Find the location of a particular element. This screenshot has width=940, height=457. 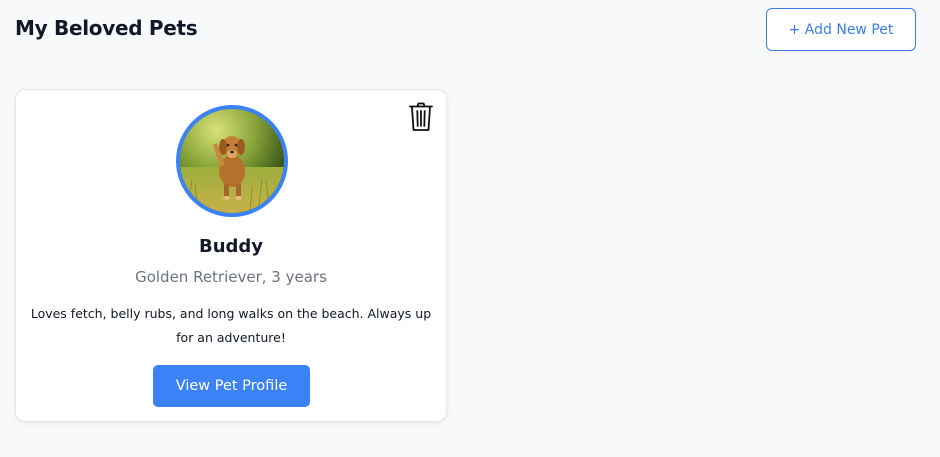

add-new-pet-button: + Add New Pet is located at coordinates (841, 29).